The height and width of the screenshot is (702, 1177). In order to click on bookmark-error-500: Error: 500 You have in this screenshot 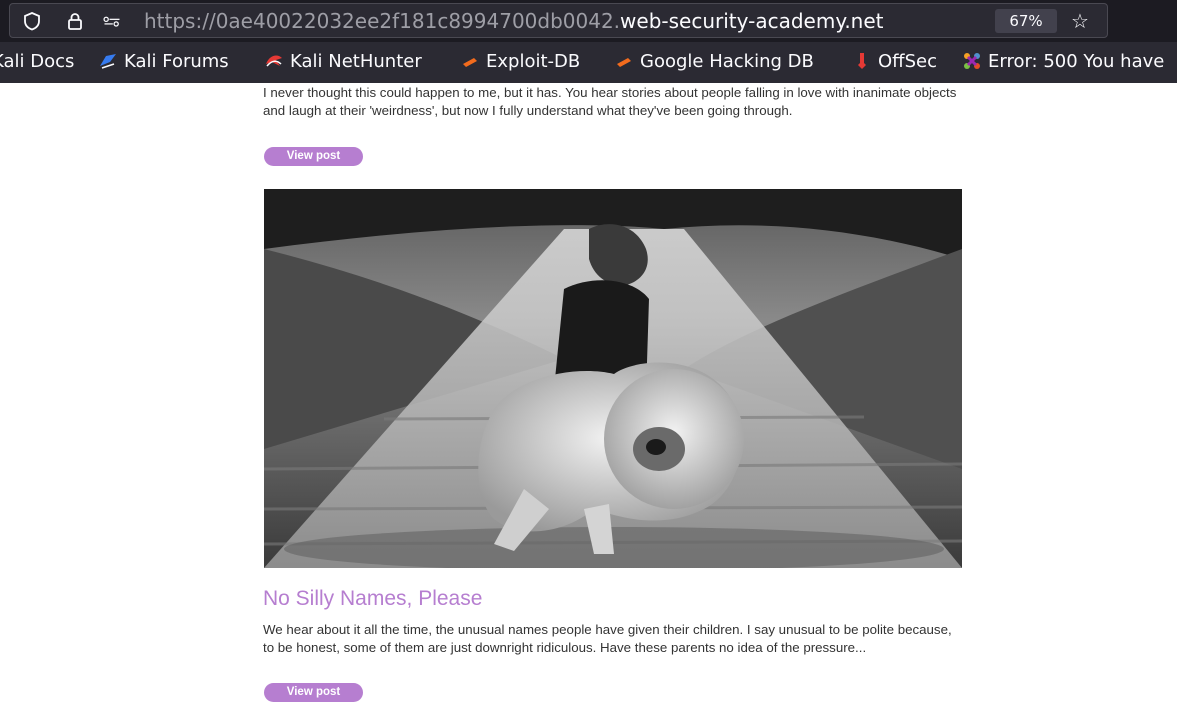, I will do `click(1063, 62)`.